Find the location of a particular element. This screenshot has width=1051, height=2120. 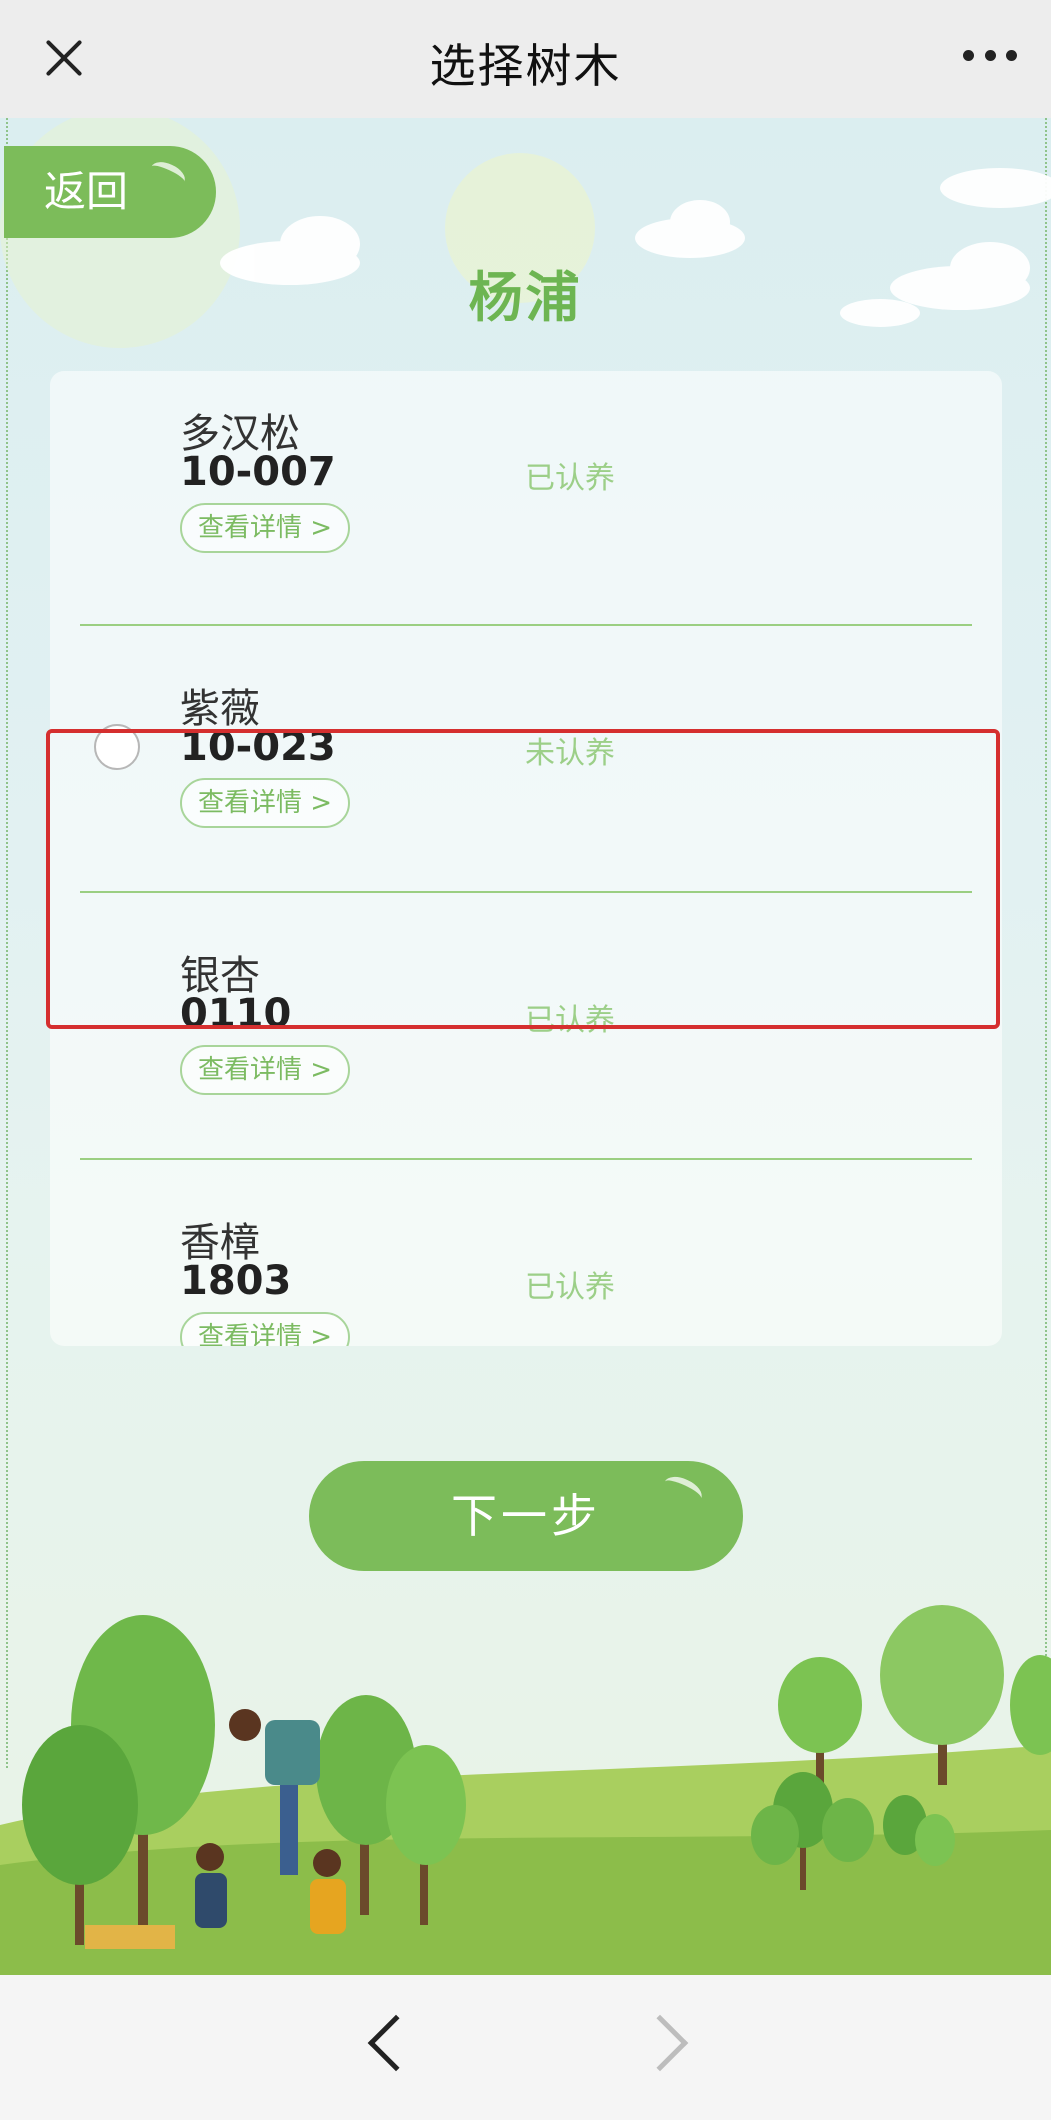

selection-highlight is located at coordinates (523, 879).